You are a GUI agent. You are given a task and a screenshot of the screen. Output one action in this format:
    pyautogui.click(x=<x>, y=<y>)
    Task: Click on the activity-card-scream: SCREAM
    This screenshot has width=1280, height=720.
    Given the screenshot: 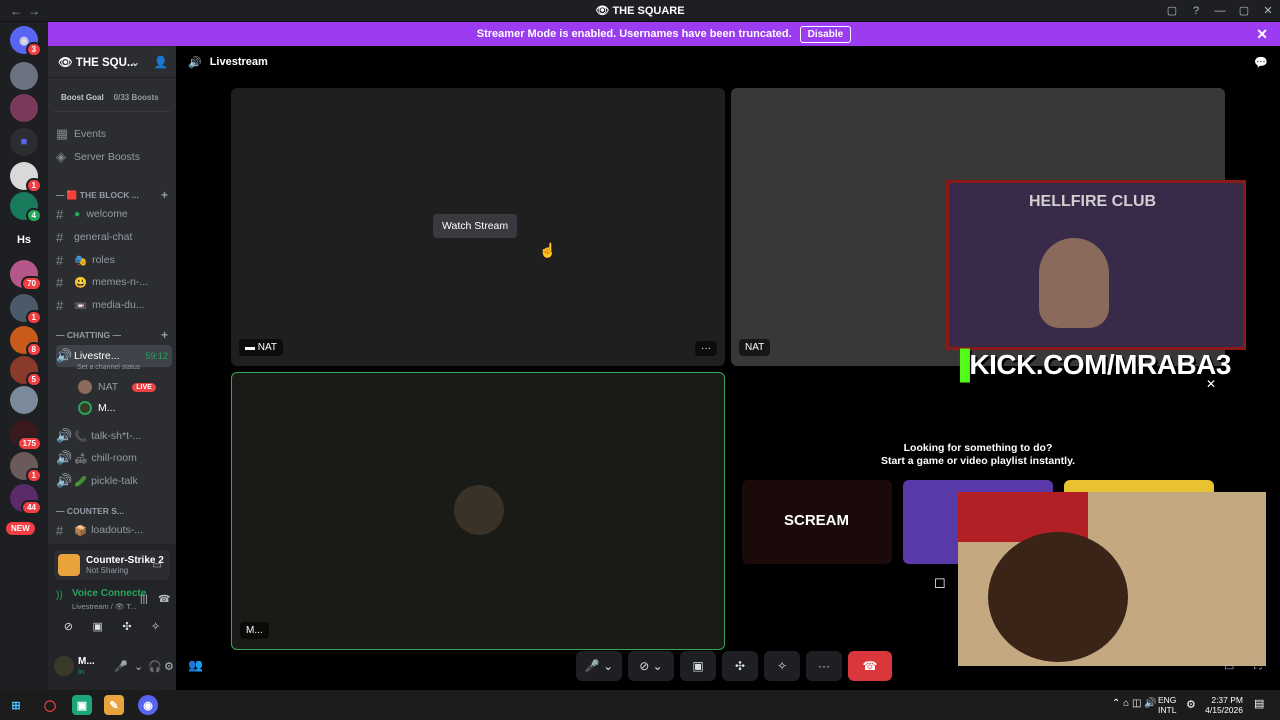 What is the action you would take?
    pyautogui.click(x=817, y=522)
    